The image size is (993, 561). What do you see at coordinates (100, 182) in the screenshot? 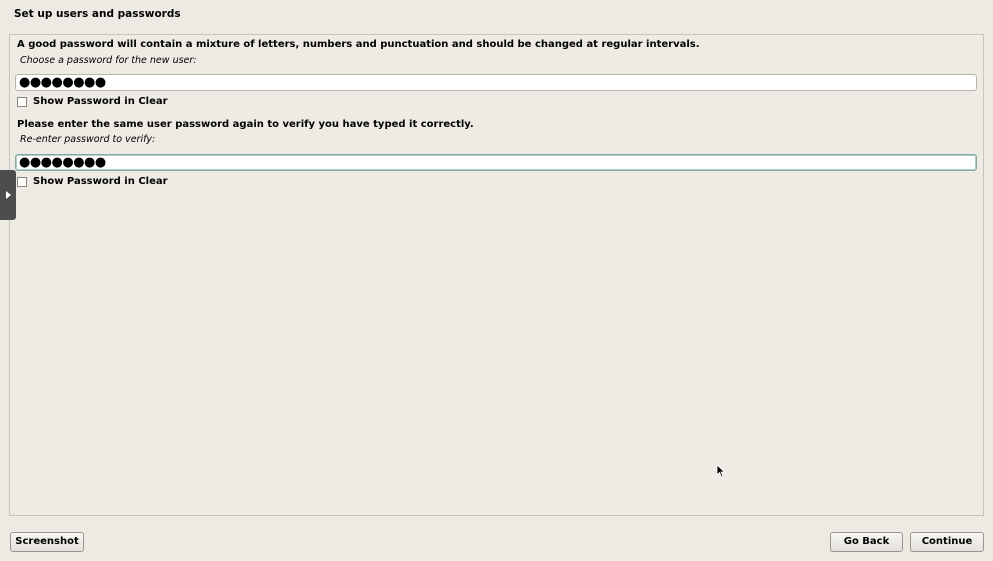
I see `show-verify-password-label: Show Password in Clear` at bounding box center [100, 182].